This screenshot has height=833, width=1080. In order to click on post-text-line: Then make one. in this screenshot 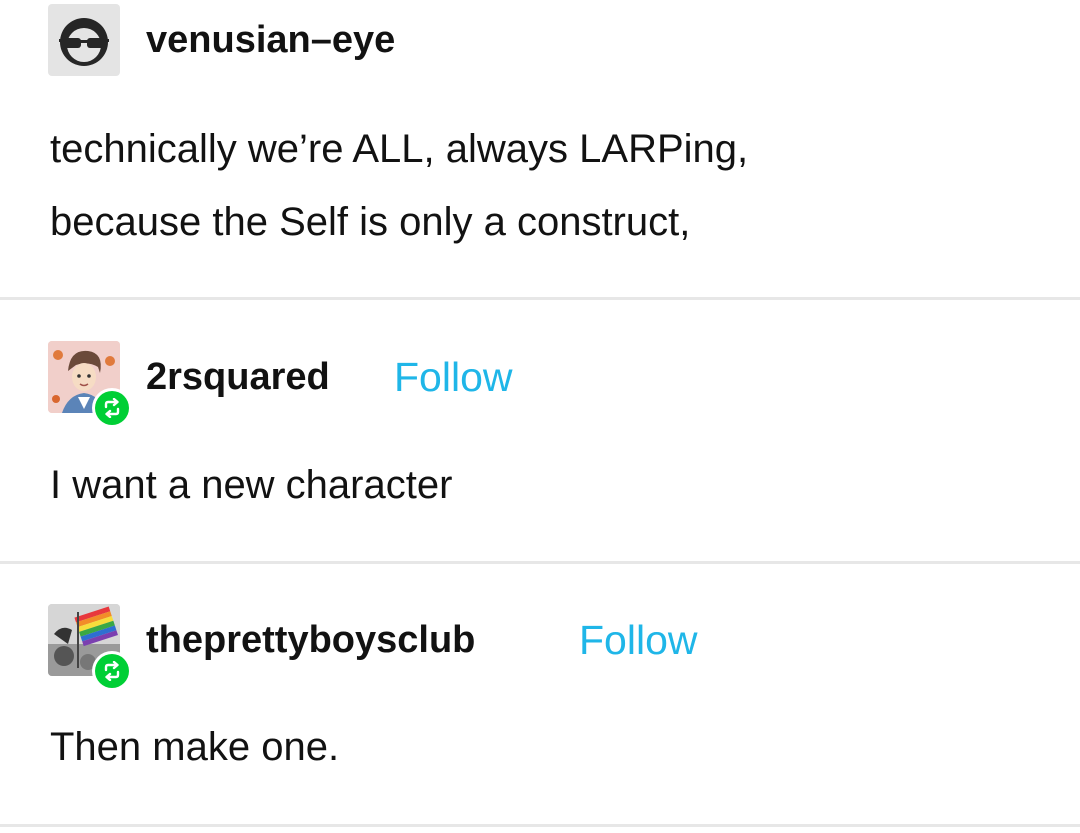, I will do `click(195, 747)`.